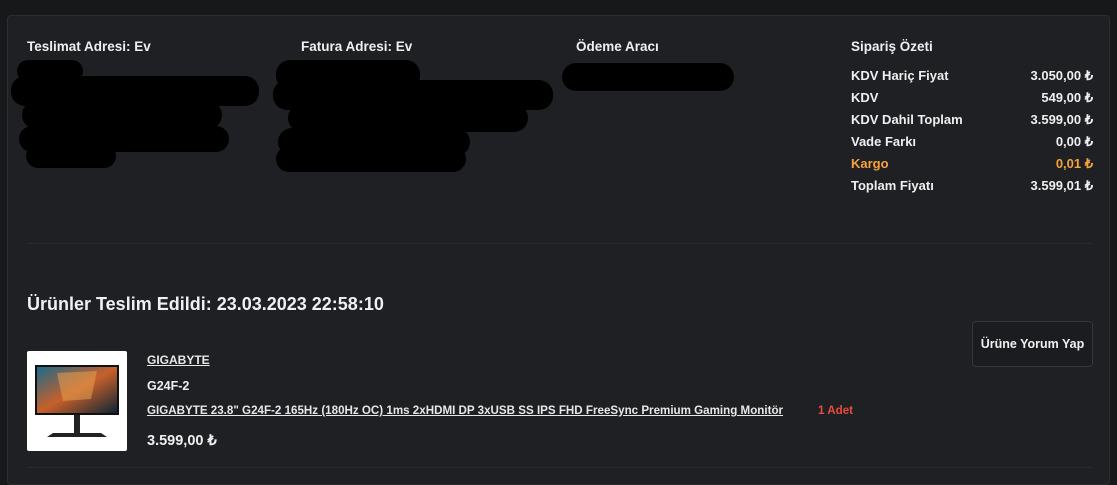 The image size is (1117, 485). I want to click on summary-row-tax: KDV 549,00 ₺, so click(972, 101).